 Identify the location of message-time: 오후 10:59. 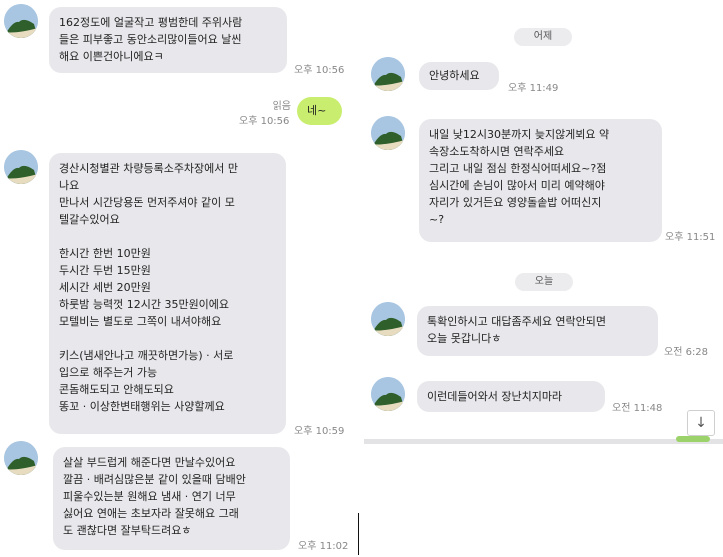
(319, 431).